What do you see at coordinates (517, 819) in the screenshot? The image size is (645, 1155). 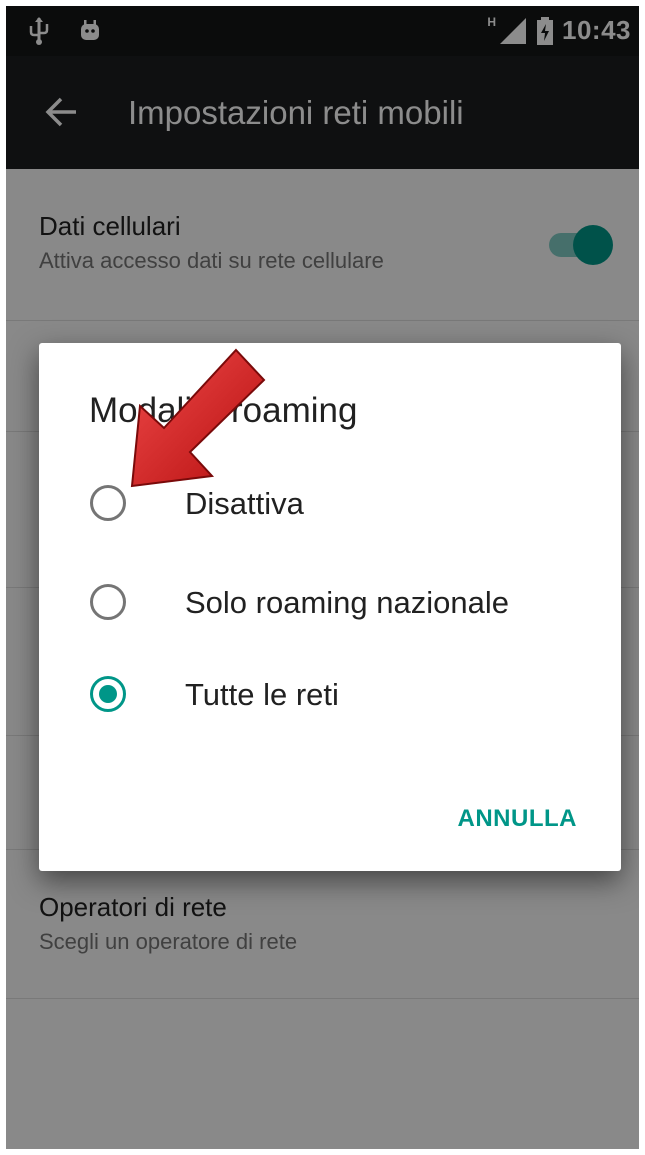 I see `cancel-button: ANNULLA` at bounding box center [517, 819].